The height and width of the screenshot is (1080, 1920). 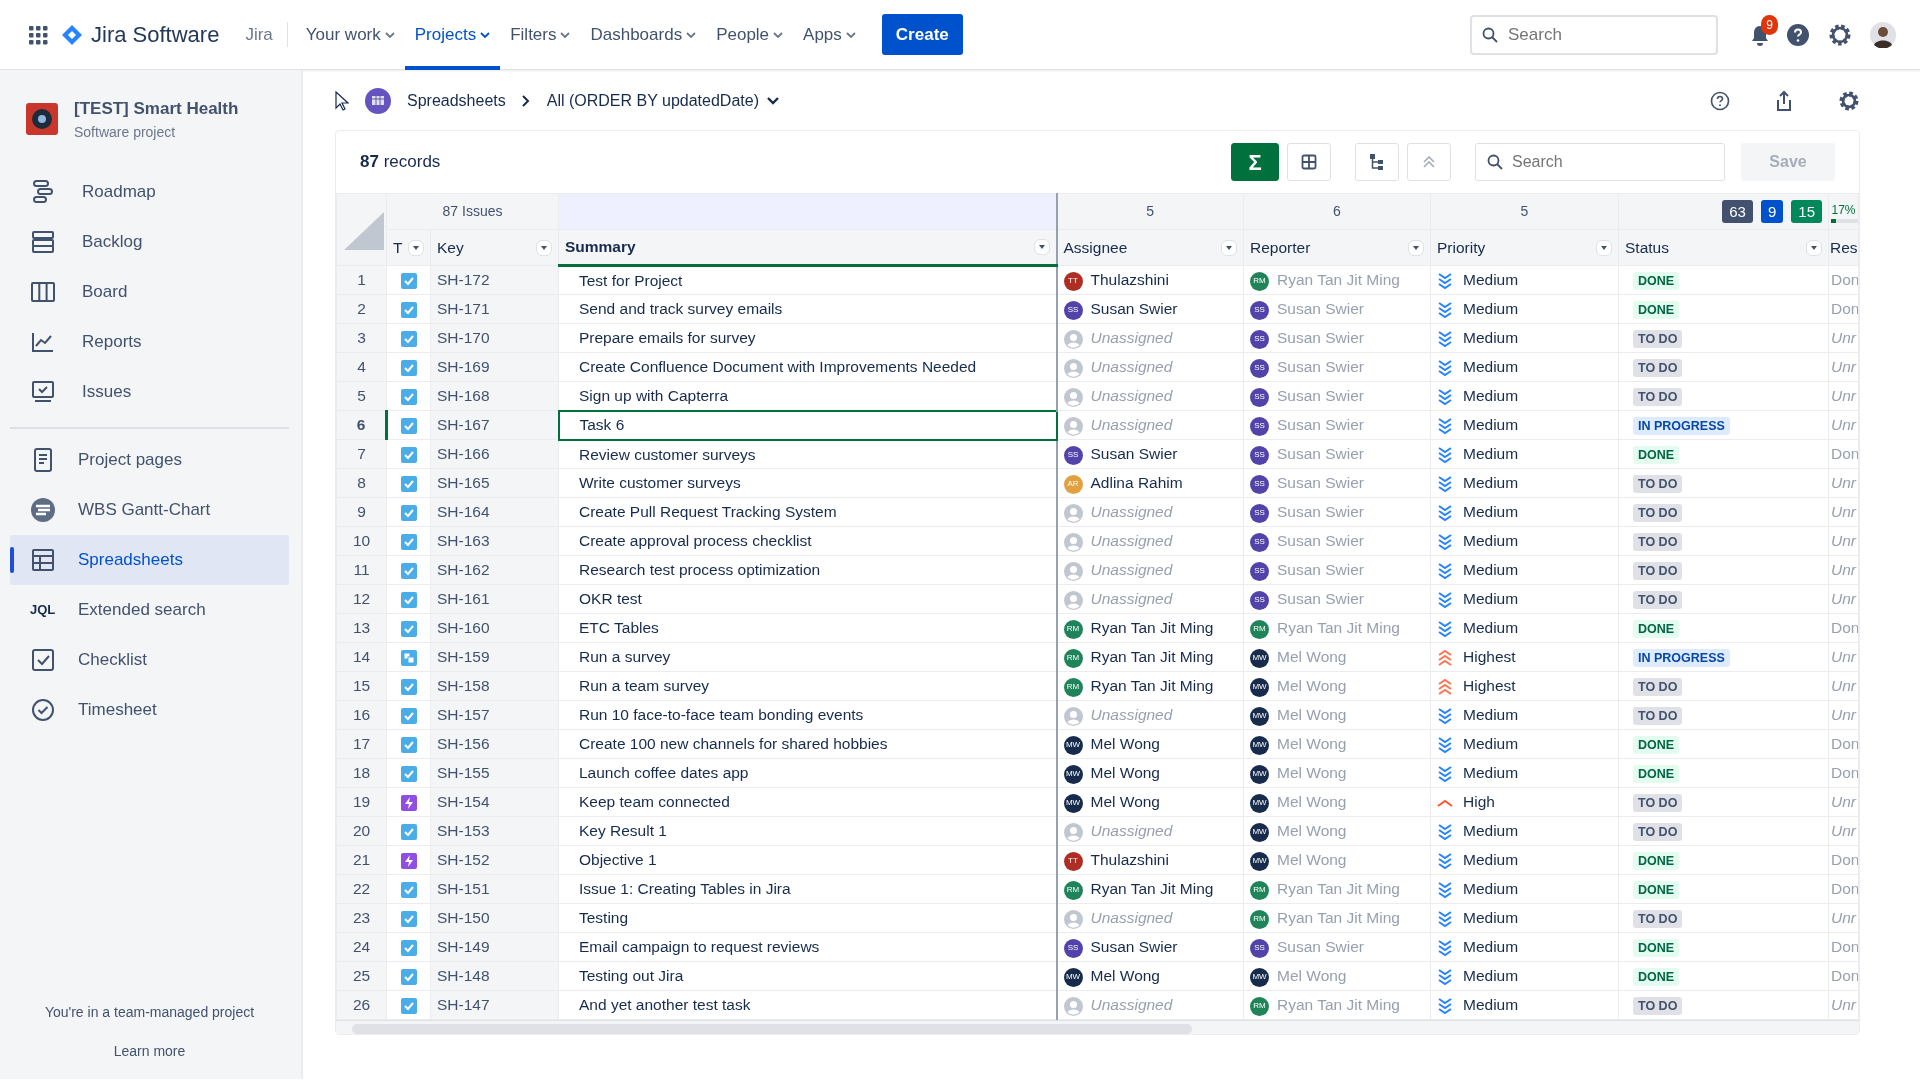 I want to click on summary-cell: OKR test, so click(x=807, y=599).